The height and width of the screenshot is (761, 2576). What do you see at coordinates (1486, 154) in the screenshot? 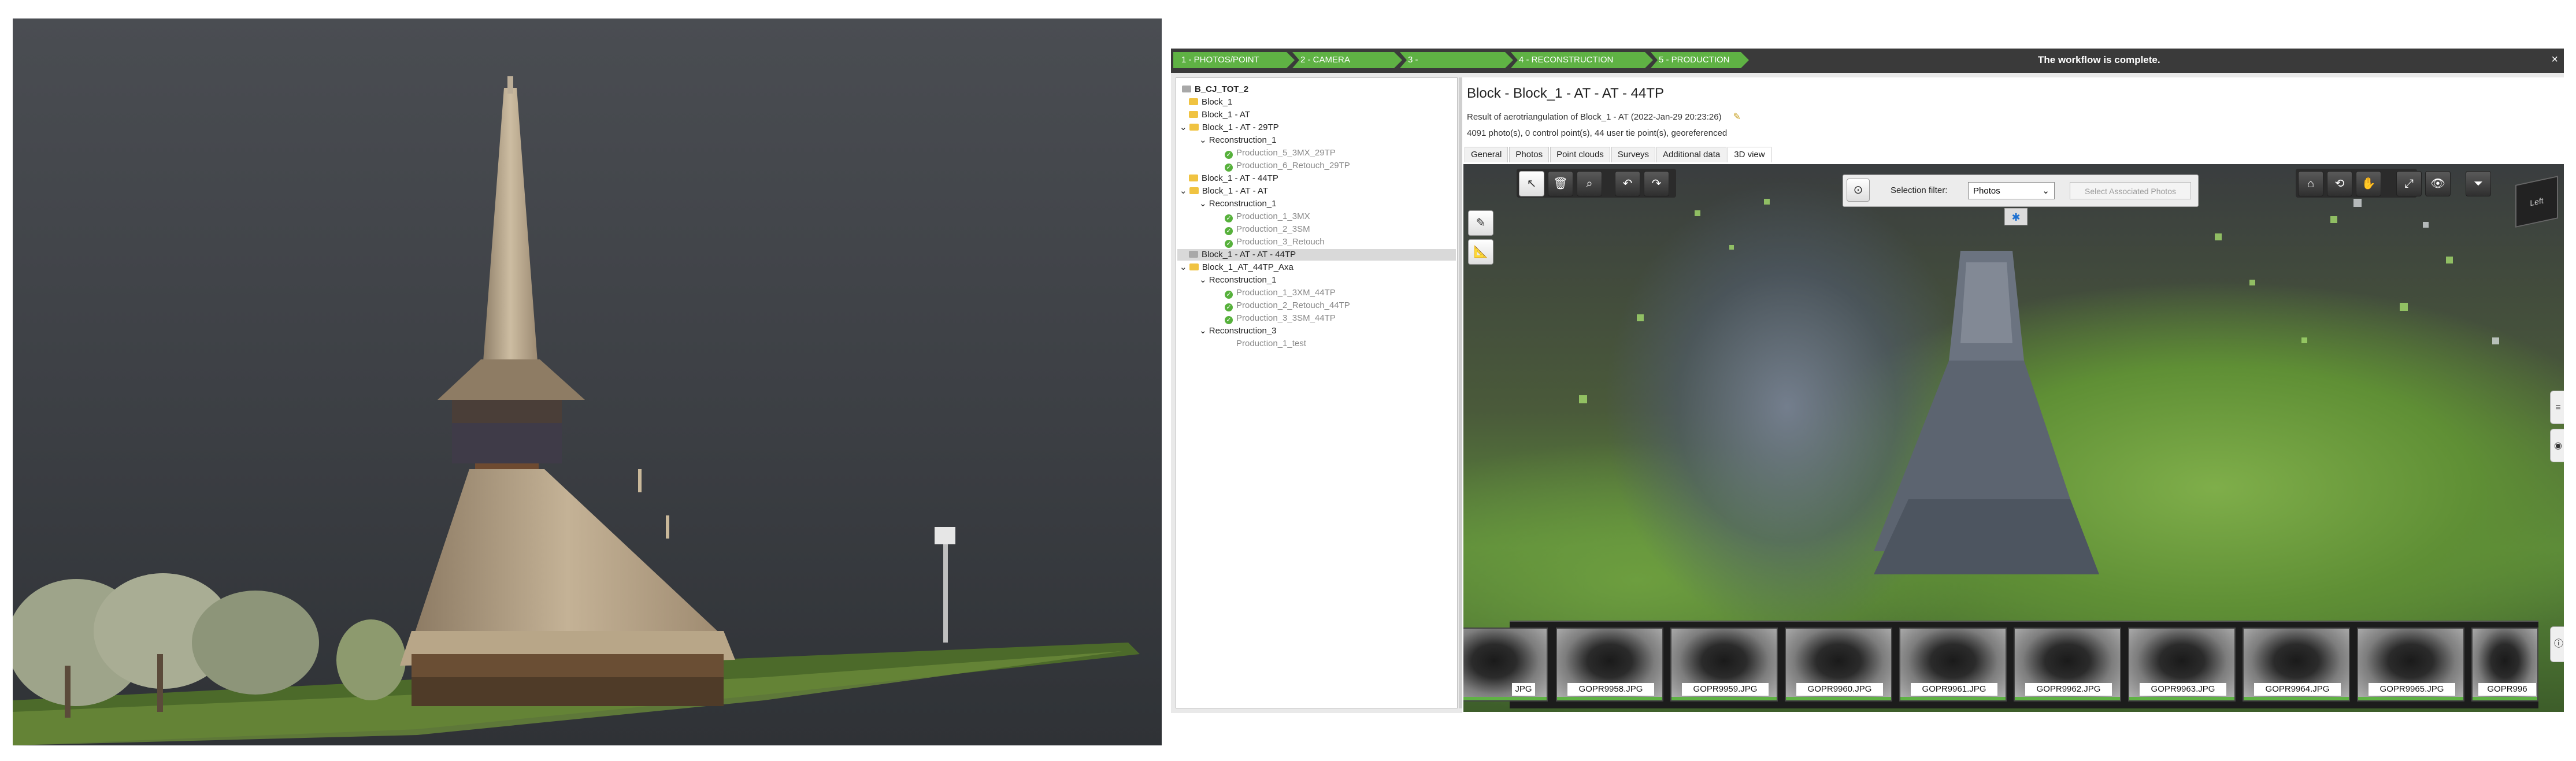
I see `tab-general: General` at bounding box center [1486, 154].